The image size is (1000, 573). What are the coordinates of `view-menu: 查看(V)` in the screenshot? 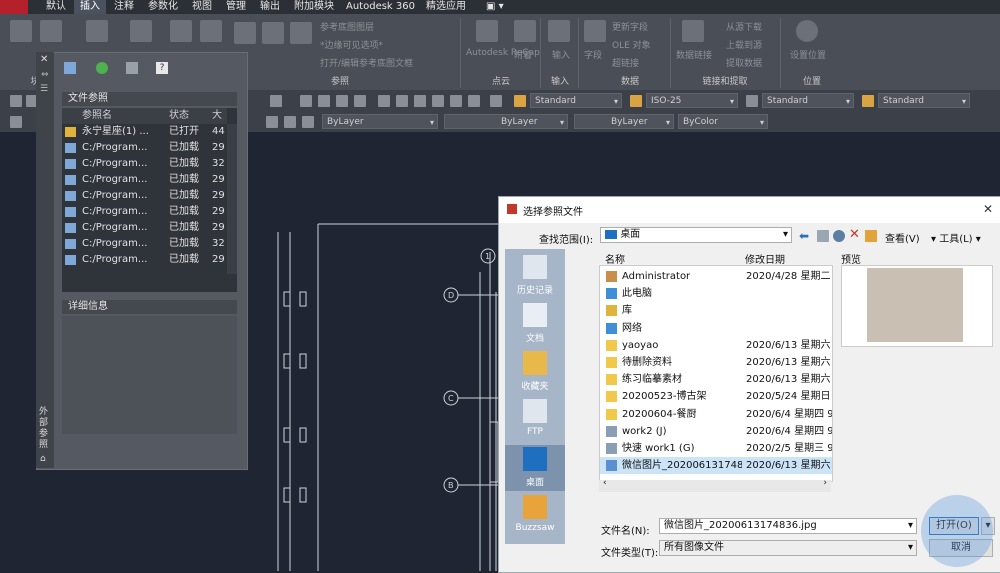 It's located at (902, 237).